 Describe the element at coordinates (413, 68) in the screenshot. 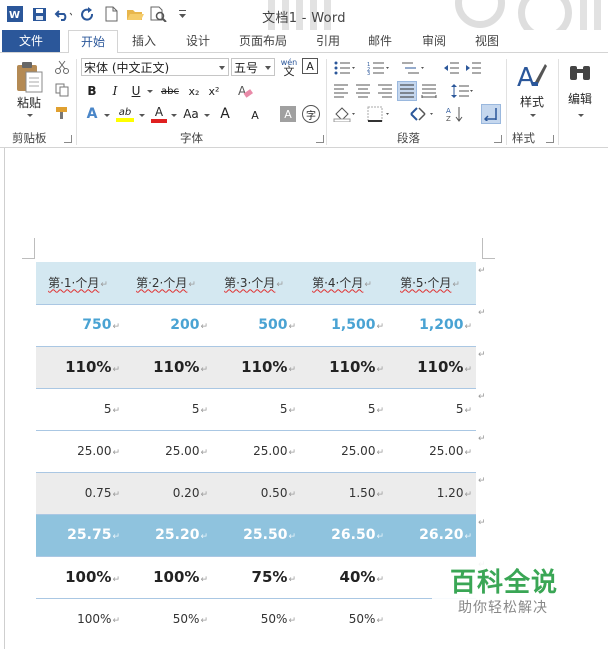

I see `multilevel-list-icon` at that location.